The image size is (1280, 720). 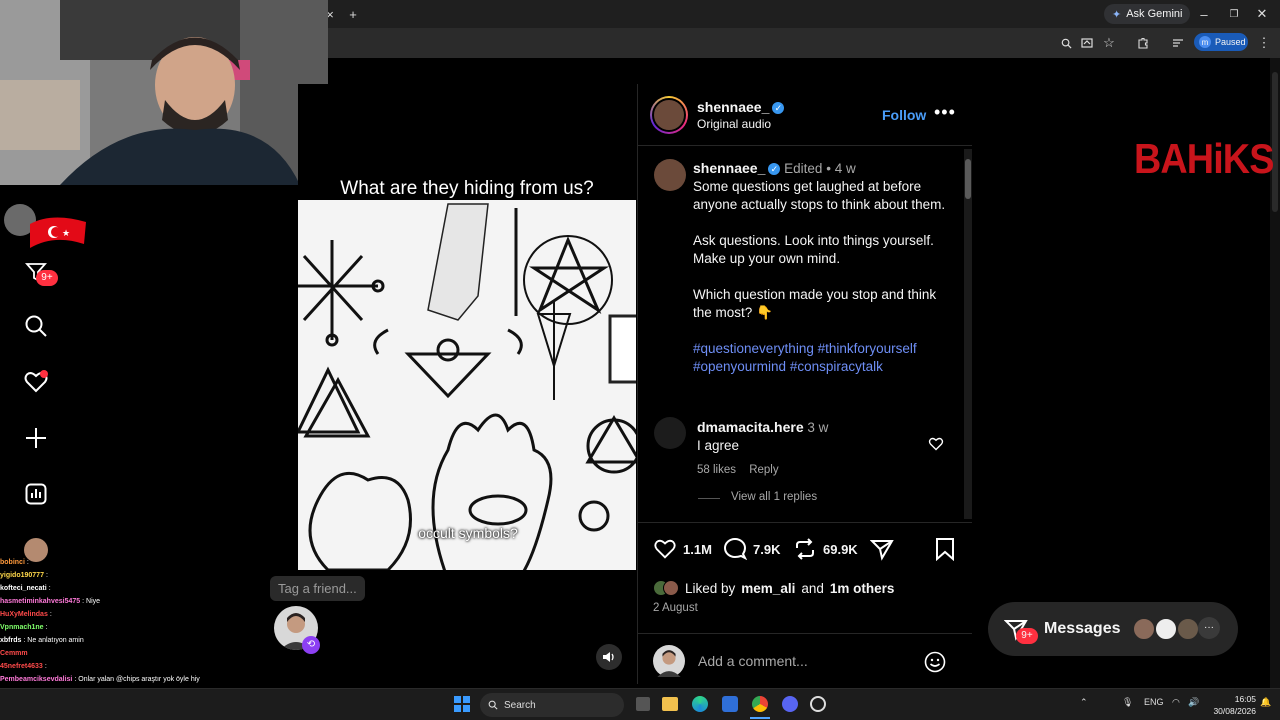 What do you see at coordinates (733, 107) in the screenshot?
I see `author-username: shennaee_` at bounding box center [733, 107].